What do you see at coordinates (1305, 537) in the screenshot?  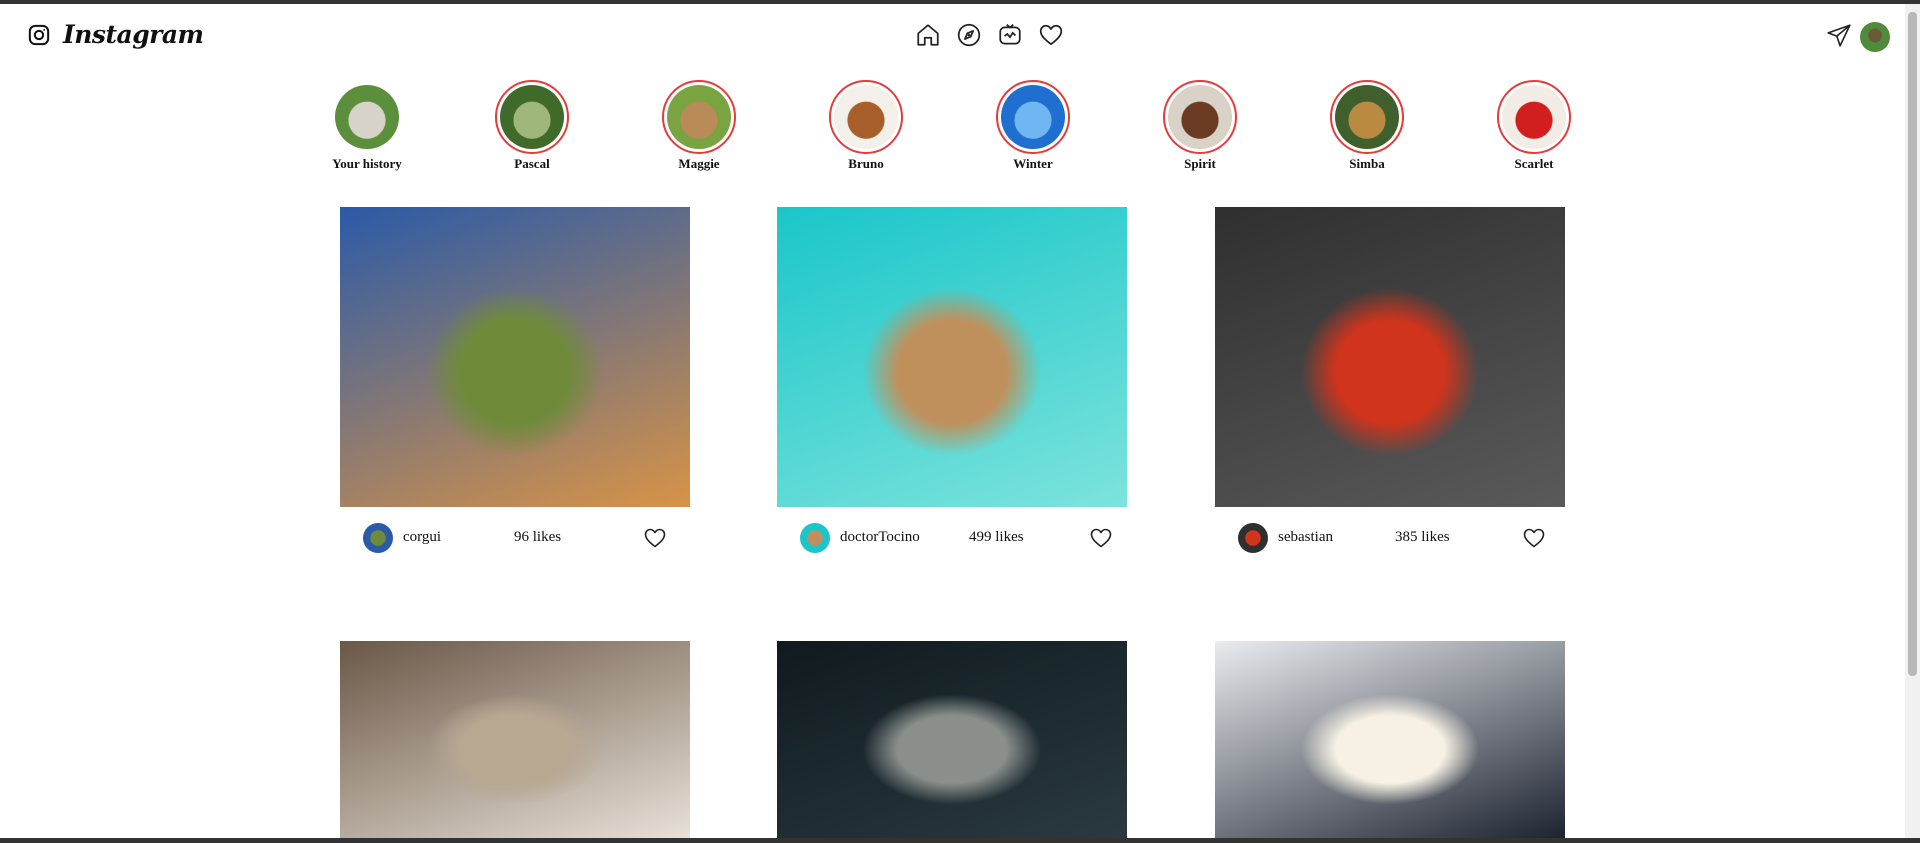 I see `post-username: sebastian` at bounding box center [1305, 537].